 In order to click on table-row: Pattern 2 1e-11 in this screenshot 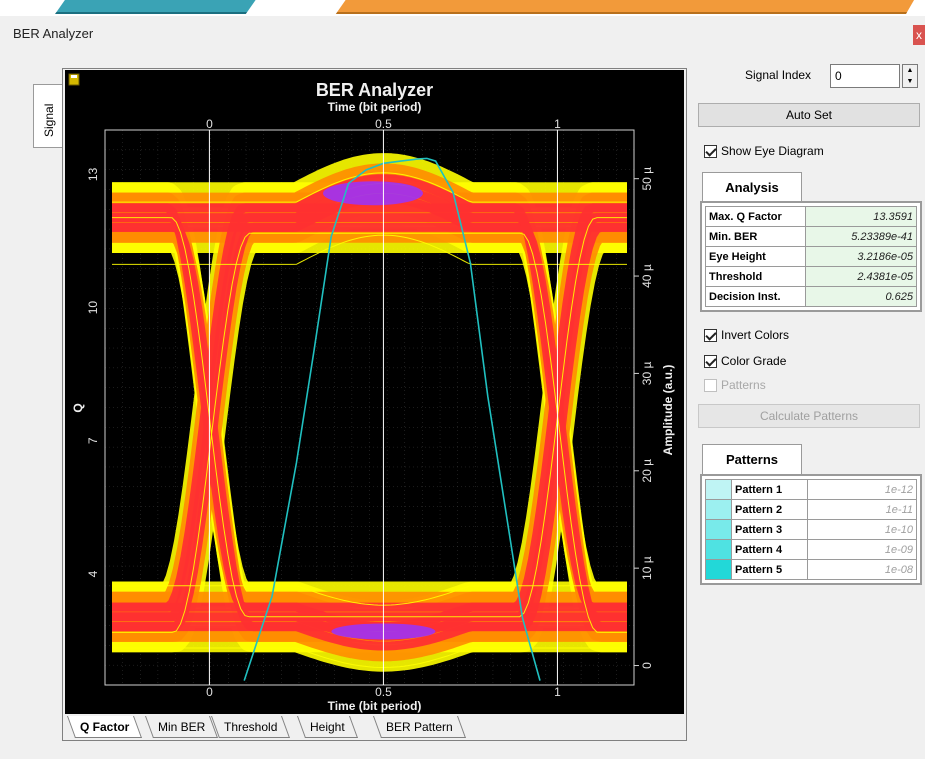, I will do `click(811, 509)`.